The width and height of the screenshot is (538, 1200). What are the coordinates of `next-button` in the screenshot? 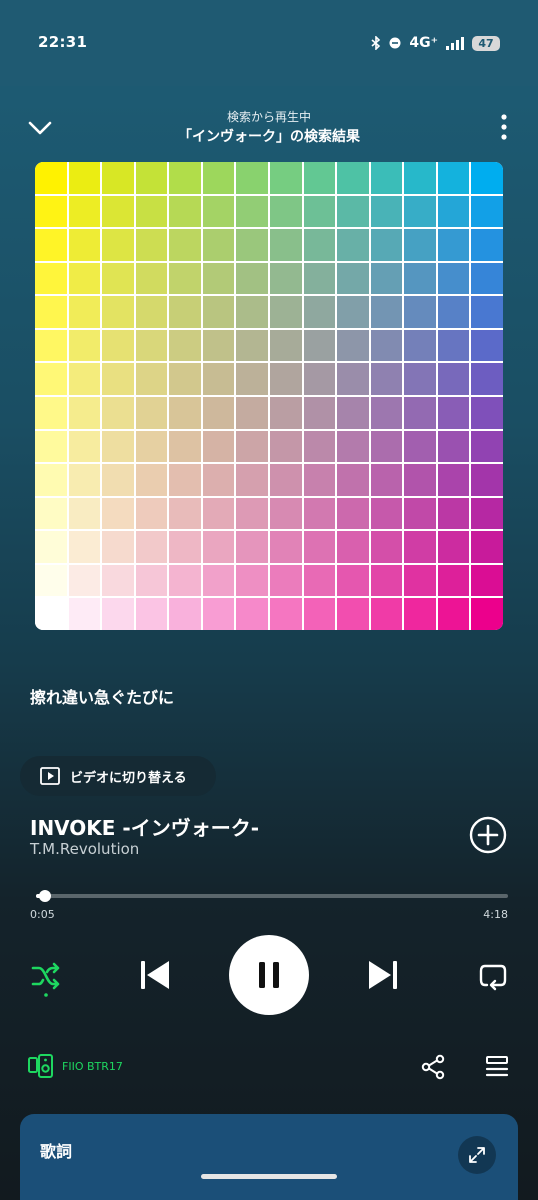 It's located at (383, 975).